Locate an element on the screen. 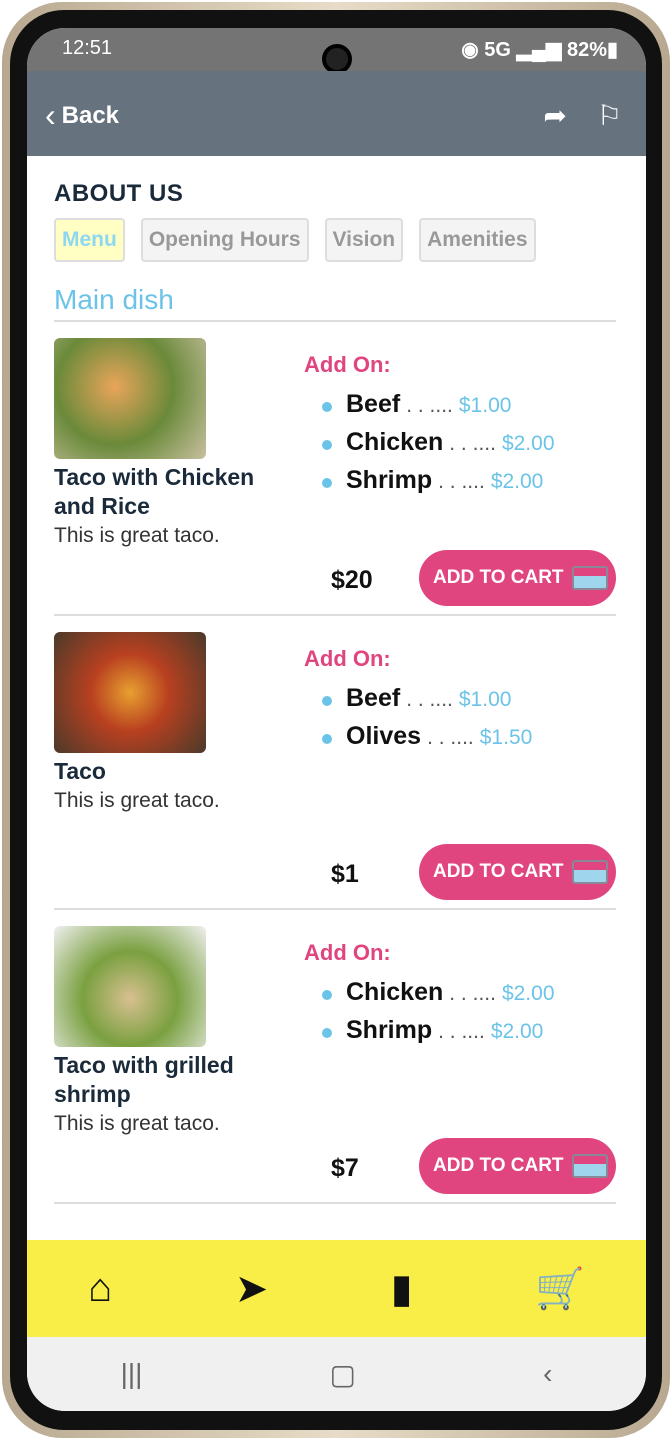  item-price: $20 is located at coordinates (352, 580).